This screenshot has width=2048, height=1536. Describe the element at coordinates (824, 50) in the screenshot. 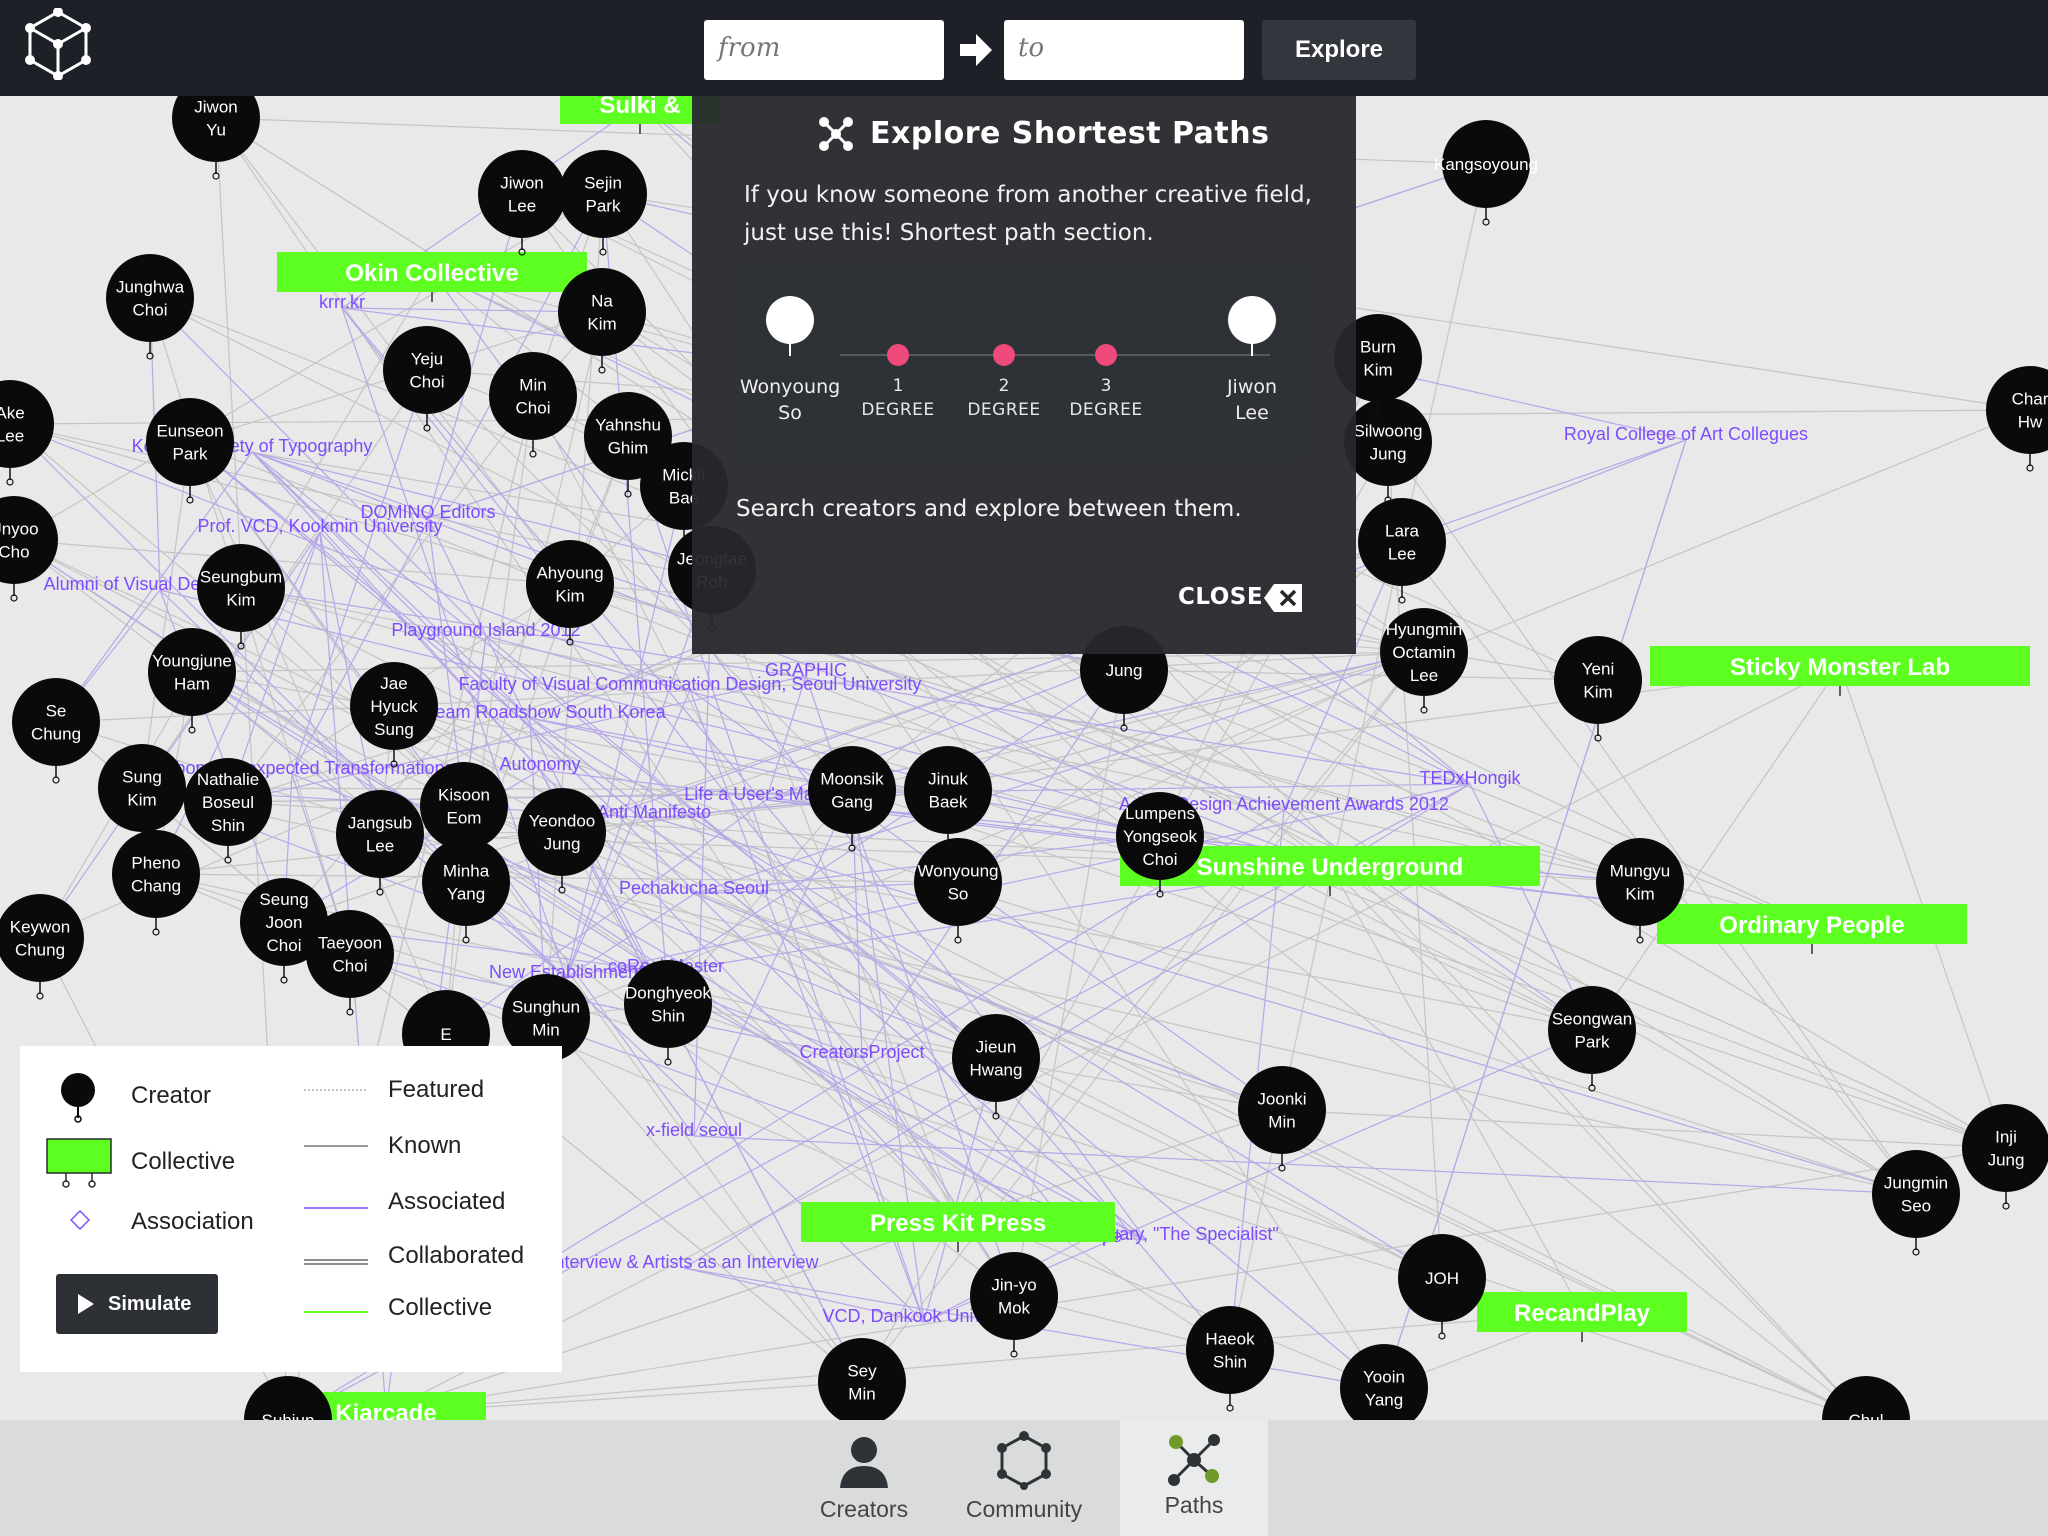

I see `from-input: from` at that location.